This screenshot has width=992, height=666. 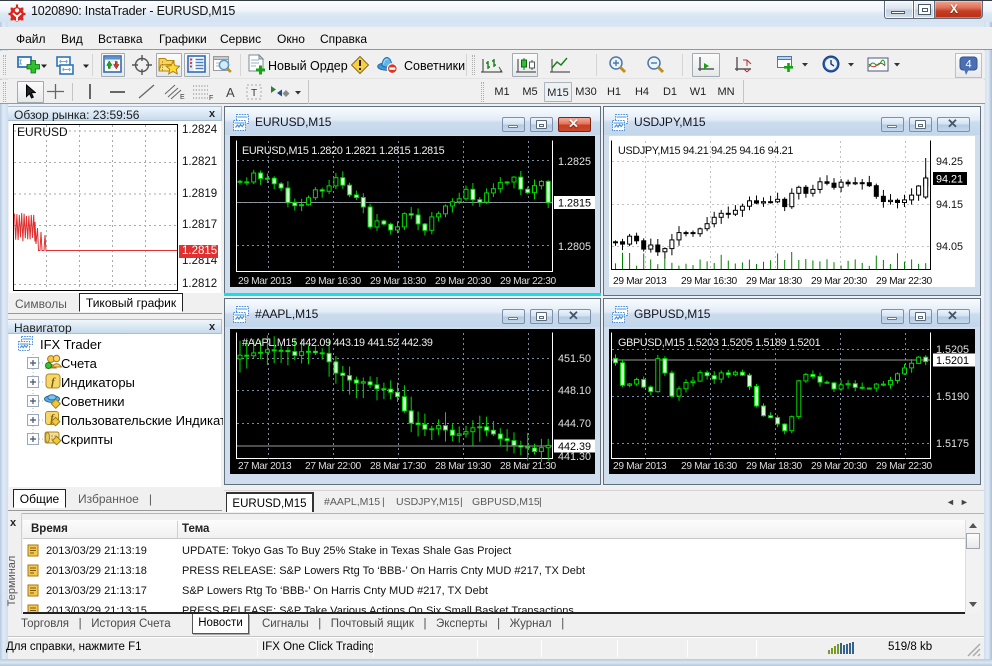 What do you see at coordinates (952, 361) in the screenshot?
I see `svg-text: 1.5201` at bounding box center [952, 361].